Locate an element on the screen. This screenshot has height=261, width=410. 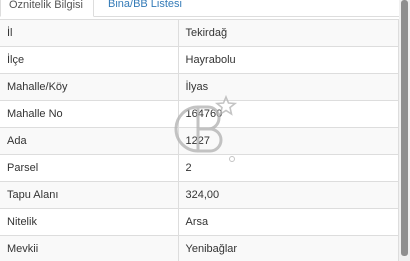
row-key-nitelik: Nitelik is located at coordinates (89, 222).